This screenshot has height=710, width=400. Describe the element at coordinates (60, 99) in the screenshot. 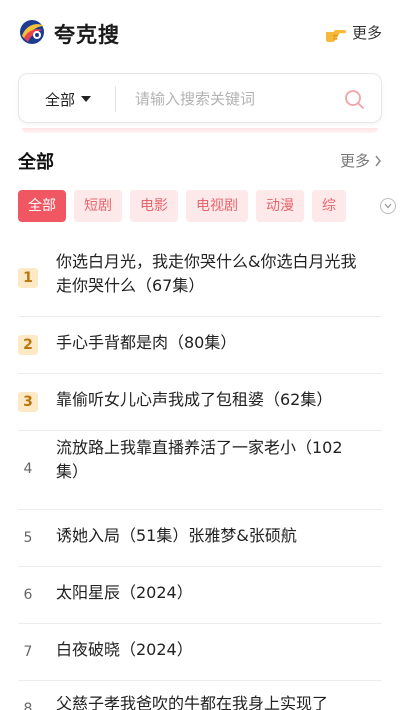

I see `search-scope-label: 全部` at that location.